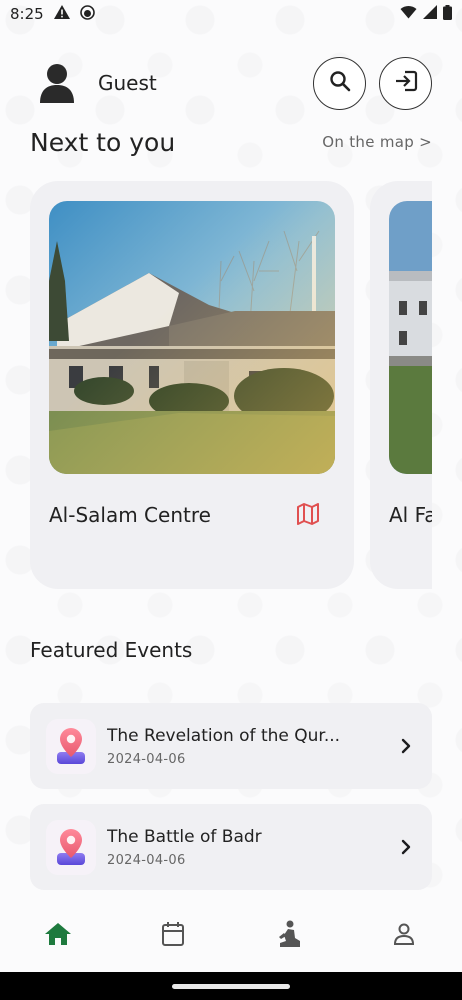 This screenshot has height=1000, width=462. I want to click on calendar-icon, so click(173, 936).